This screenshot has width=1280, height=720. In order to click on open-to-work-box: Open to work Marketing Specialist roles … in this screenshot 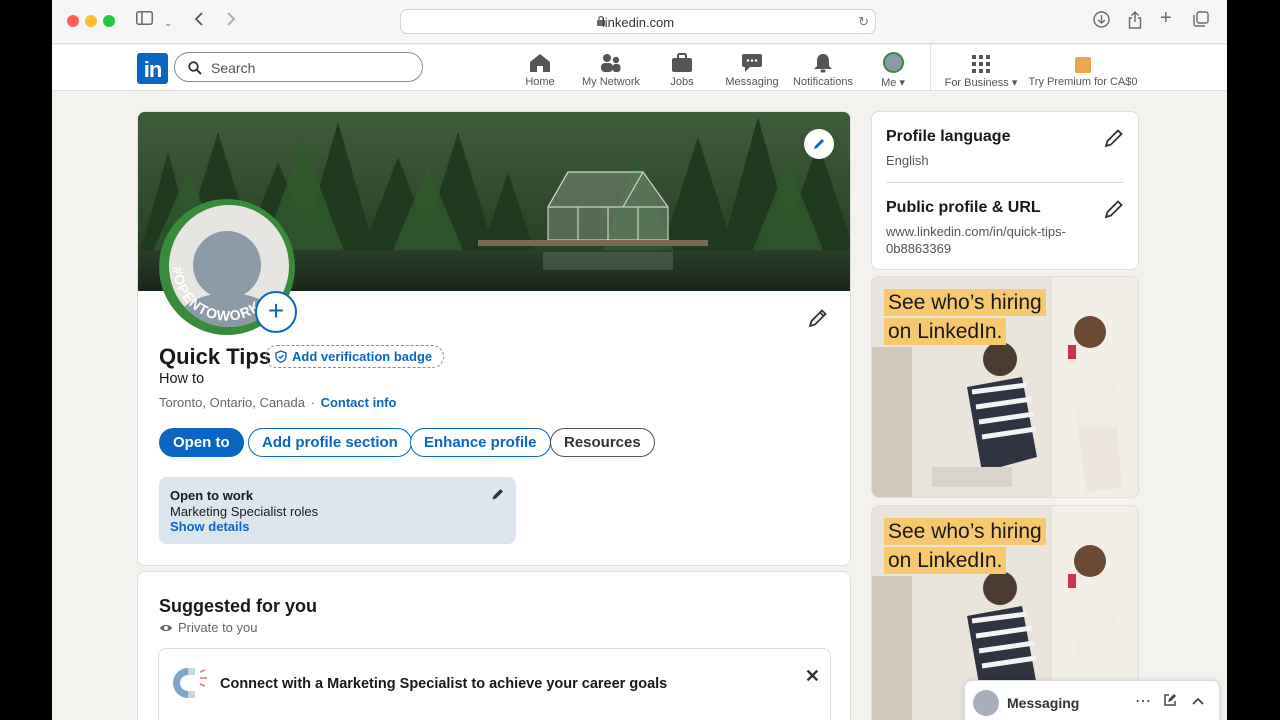, I will do `click(337, 510)`.